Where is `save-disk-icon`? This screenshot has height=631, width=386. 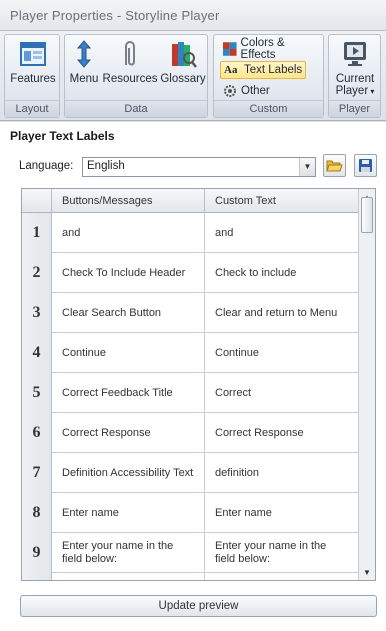
save-disk-icon is located at coordinates (365, 165).